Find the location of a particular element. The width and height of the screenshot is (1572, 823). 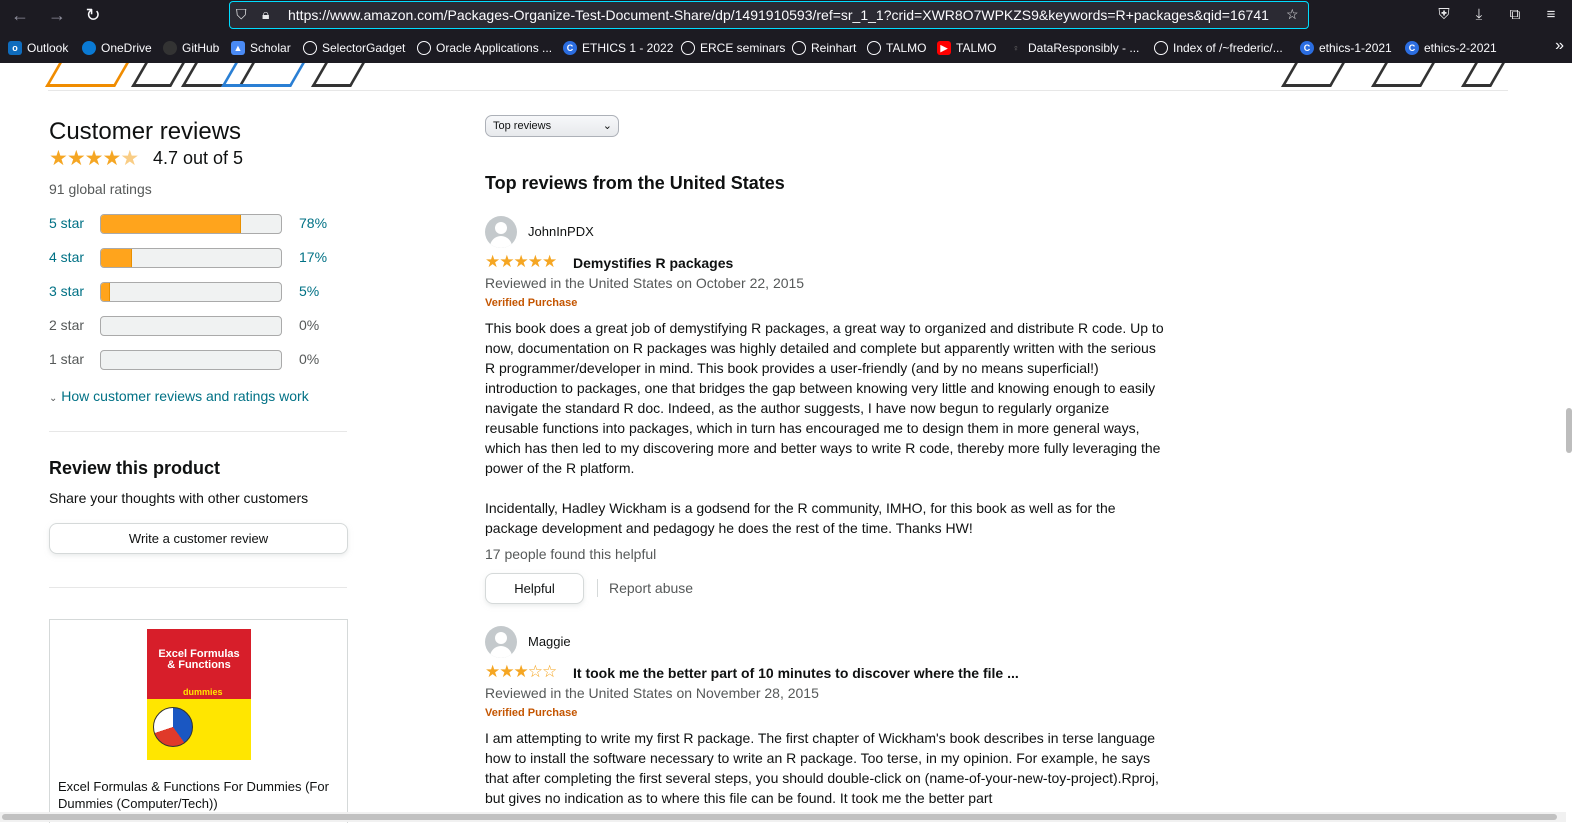

bookmark-talmo-youtube: ▶ TALMO is located at coordinates (966, 48).